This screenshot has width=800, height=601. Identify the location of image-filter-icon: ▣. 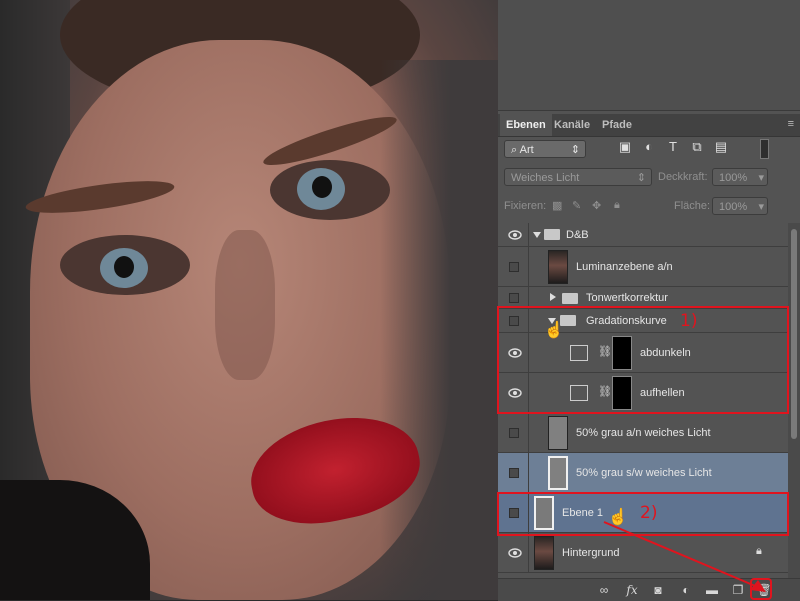
(625, 147).